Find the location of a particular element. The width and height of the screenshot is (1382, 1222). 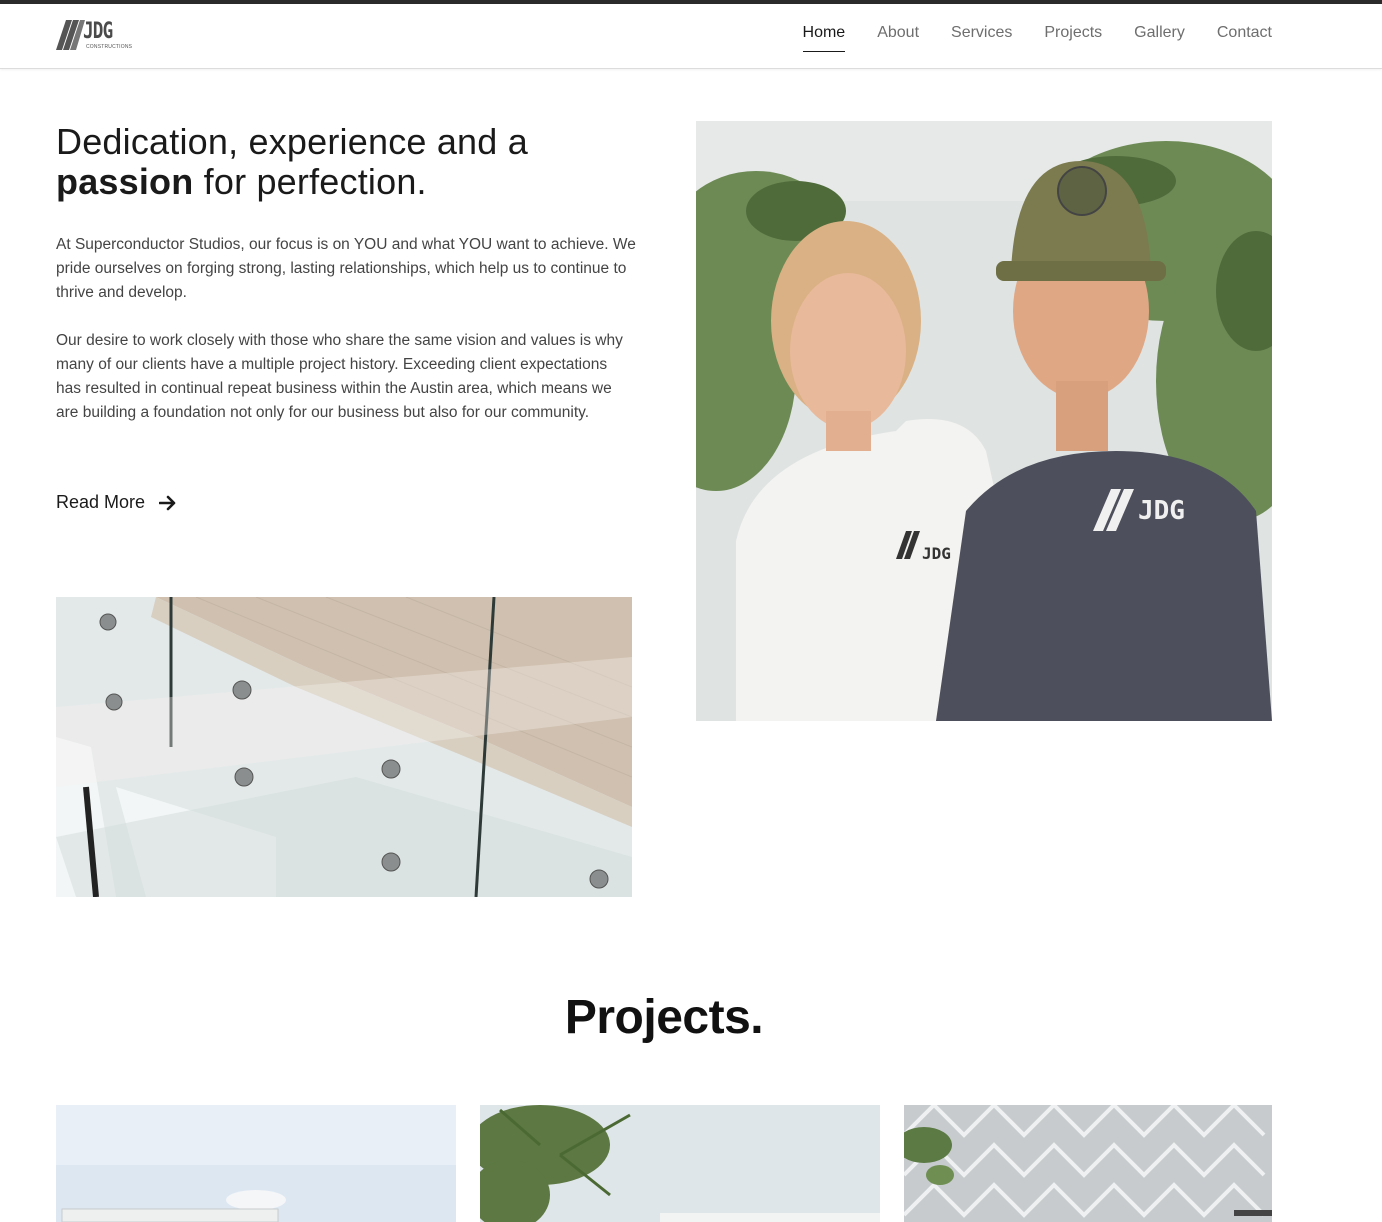

site-logo: JDG CONSTRUCTIONS is located at coordinates (94, 36).